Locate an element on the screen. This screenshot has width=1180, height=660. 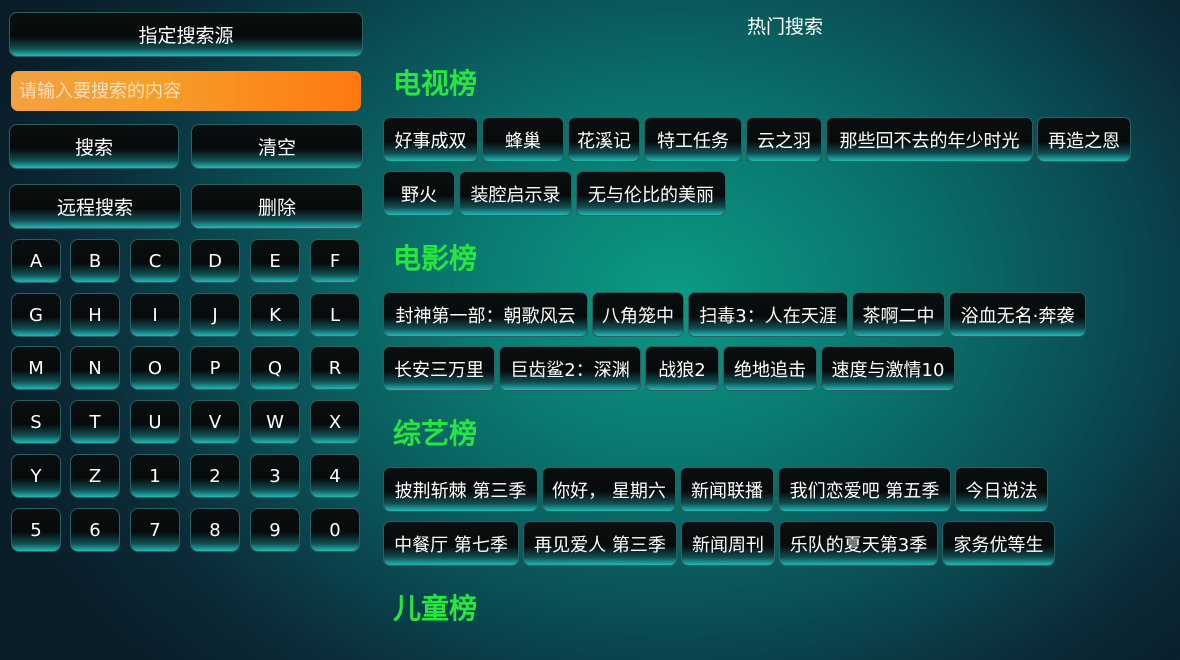
key-m: M is located at coordinates (36, 368).